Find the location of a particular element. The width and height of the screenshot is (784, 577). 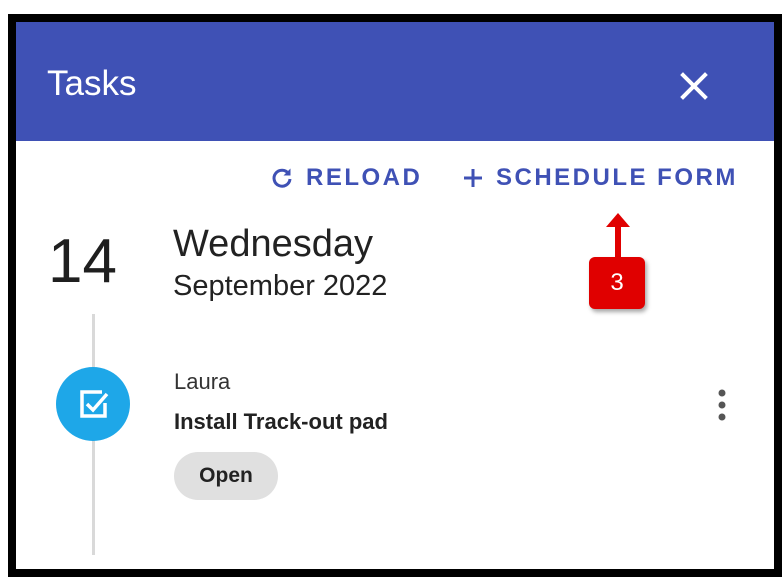

task-assignee: Laura is located at coordinates (202, 381).